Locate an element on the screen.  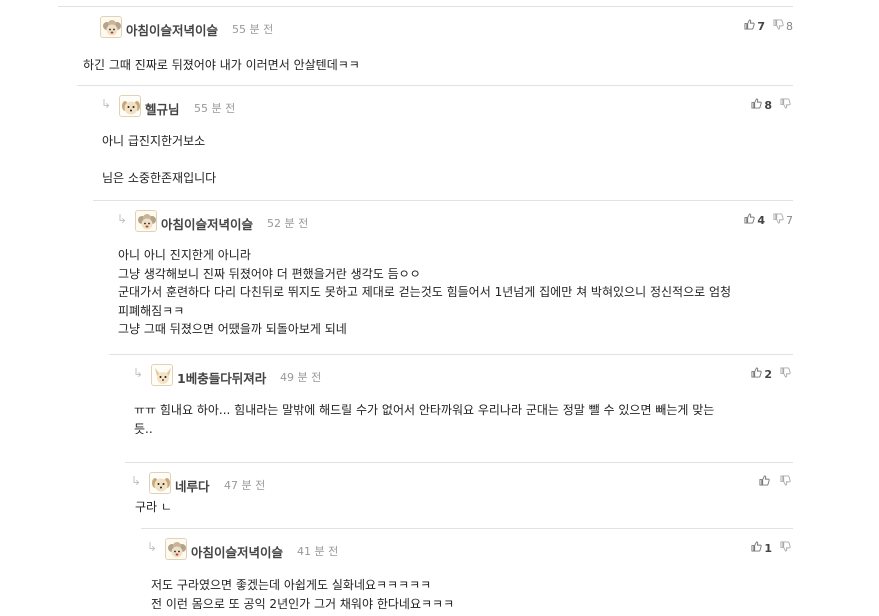
comment-text: 구라 ㄴ is located at coordinates (153, 507).